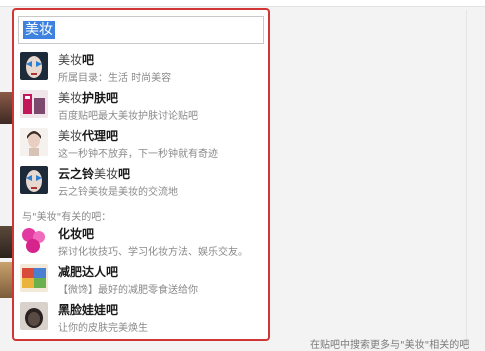  Describe the element at coordinates (67, 217) in the screenshot. I see `related-section-label: 与"美妆"有关的吧：` at that location.